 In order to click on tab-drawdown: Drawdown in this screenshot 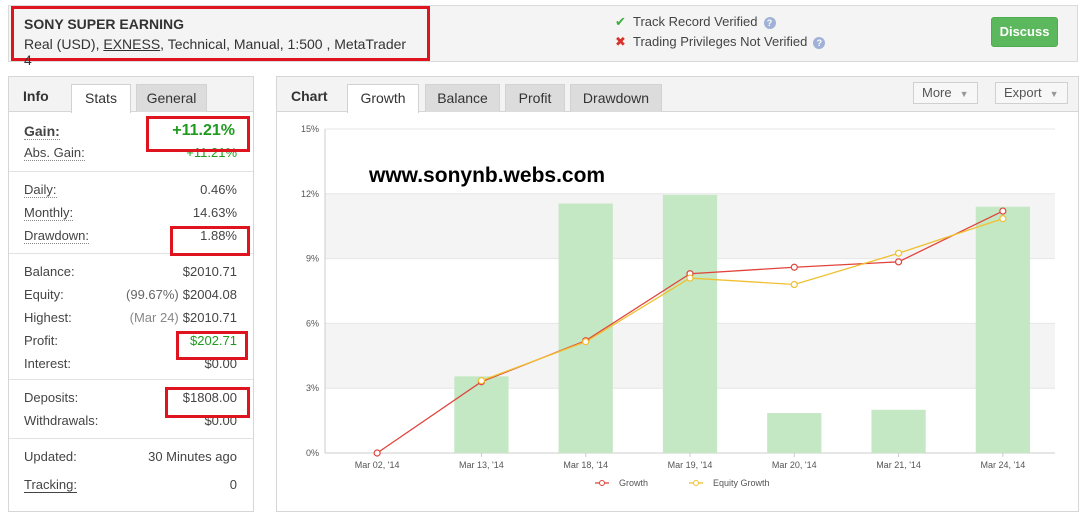, I will do `click(616, 98)`.